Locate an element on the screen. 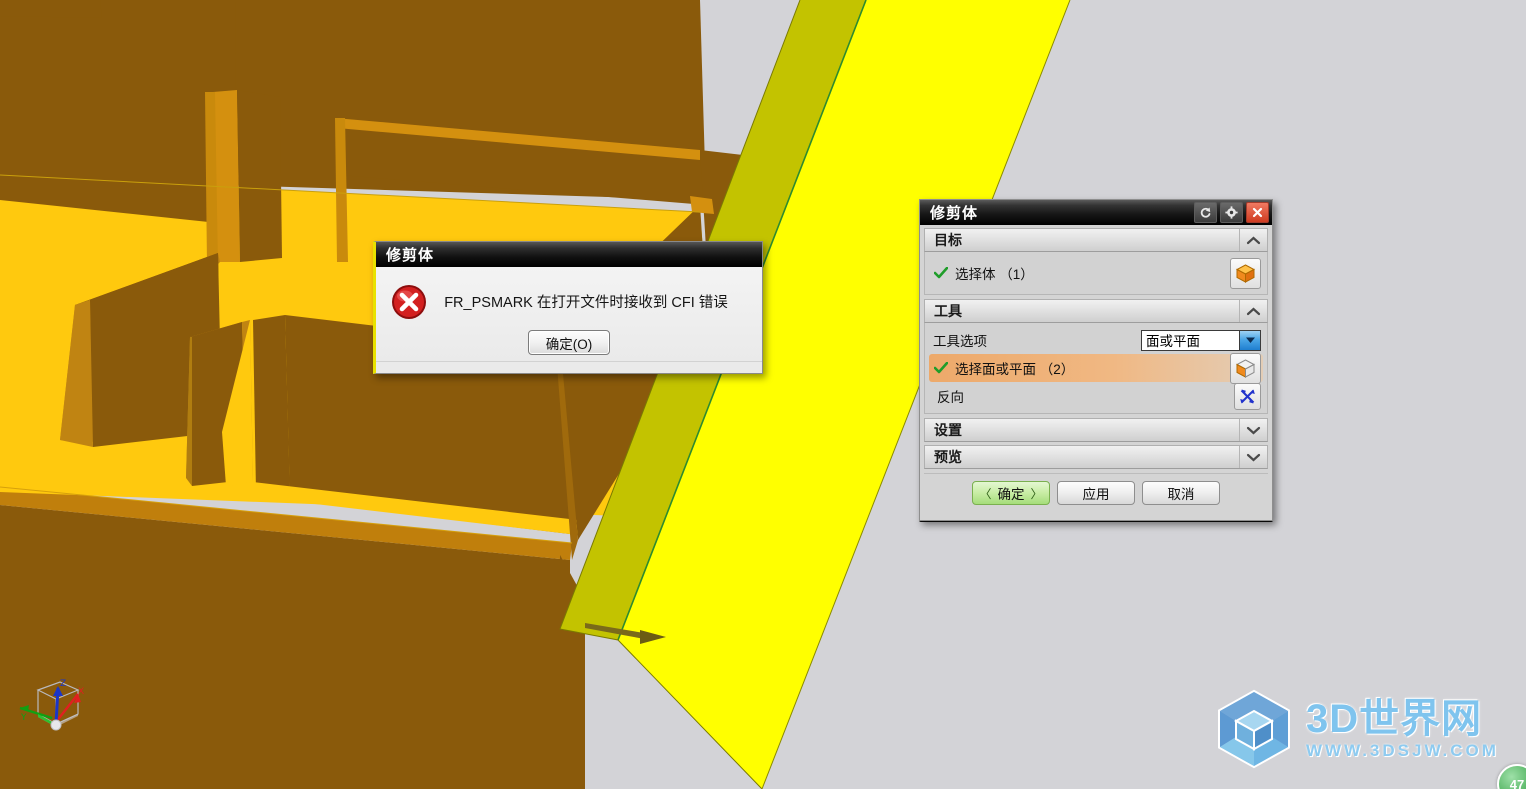 This screenshot has width=1526, height=789. section-header-preview: 预览 is located at coordinates (1096, 457).